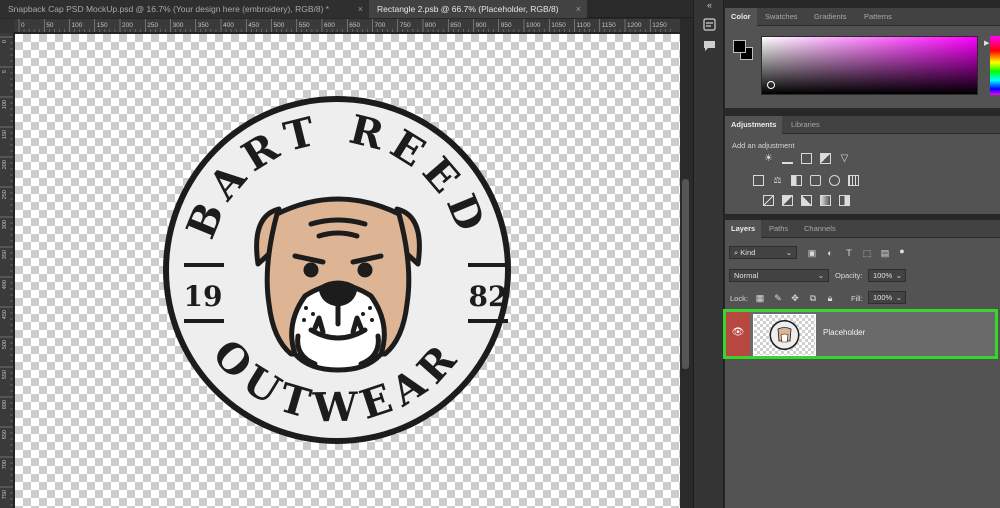  What do you see at coordinates (862, 298) in the screenshot?
I see `lock-fill-row: Lock: ▦ ✎ ✥ ⧉ 🔒︎ Fill: 100% ⌄` at bounding box center [862, 298].